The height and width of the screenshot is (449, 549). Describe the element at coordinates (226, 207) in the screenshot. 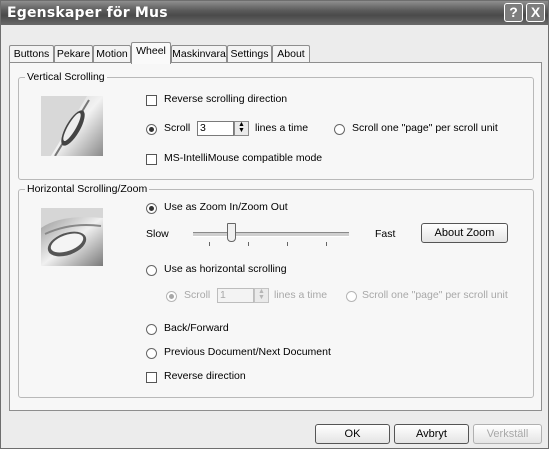

I see `zoom-label: Use as Zoom In/Zoom Out` at that location.